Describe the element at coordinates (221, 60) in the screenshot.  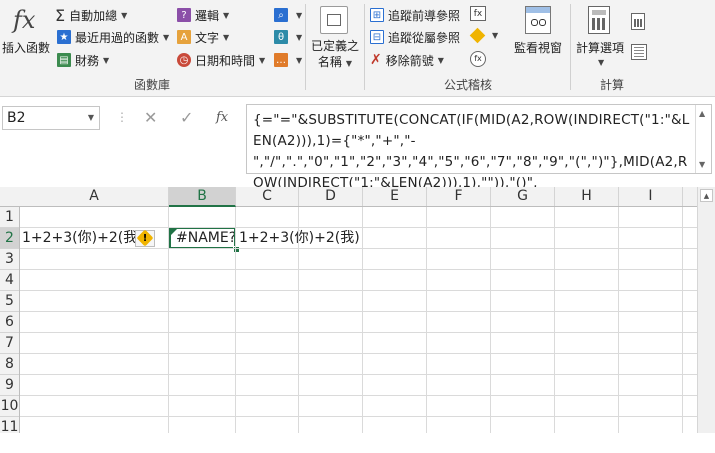
I see `date-time-button: ◷ 日期和時間 ▼` at that location.